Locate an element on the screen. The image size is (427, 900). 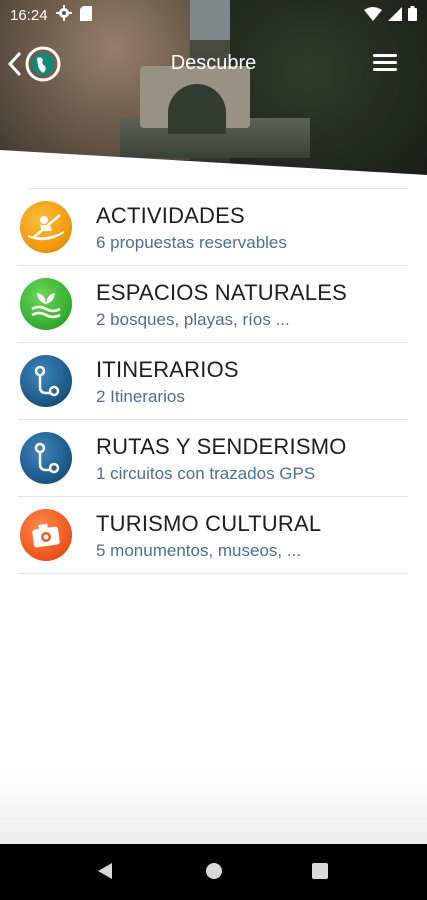
list-item-actividades: ACTIVIDADES 6 propuestas reservables is located at coordinates (213, 227).